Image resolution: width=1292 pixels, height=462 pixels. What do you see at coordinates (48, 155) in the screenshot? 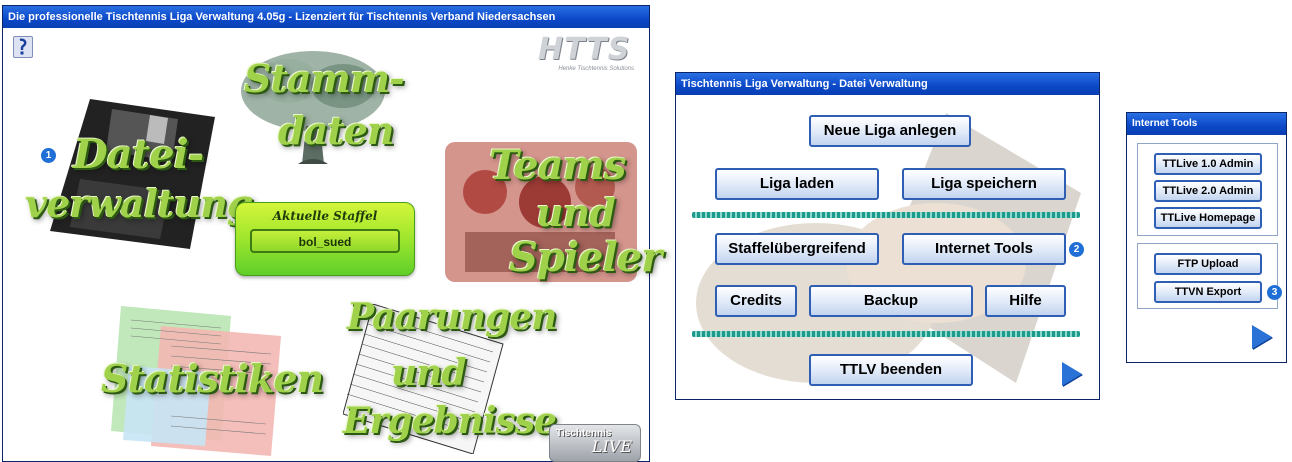
I see `callout-badge-1: 1` at bounding box center [48, 155].